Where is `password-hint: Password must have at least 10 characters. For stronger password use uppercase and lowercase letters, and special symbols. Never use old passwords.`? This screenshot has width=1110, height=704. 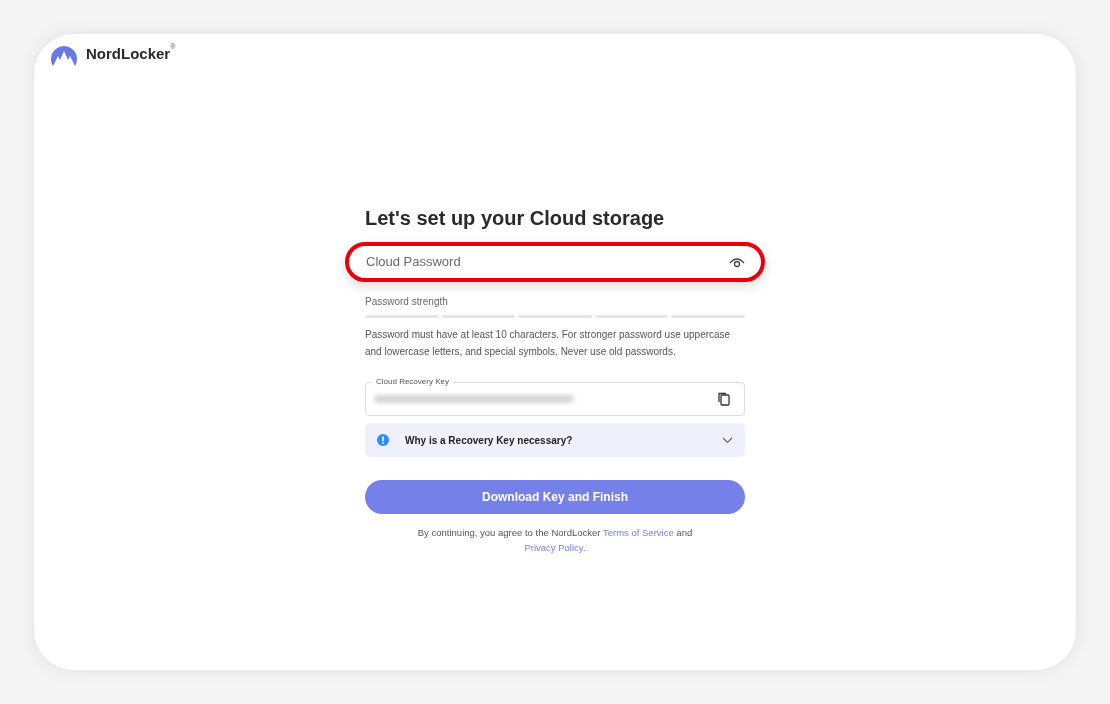 password-hint: Password must have at least 10 characters. For stronger password use uppercase and lowercase letters, and special symbols. Never use old passwords. is located at coordinates (548, 343).